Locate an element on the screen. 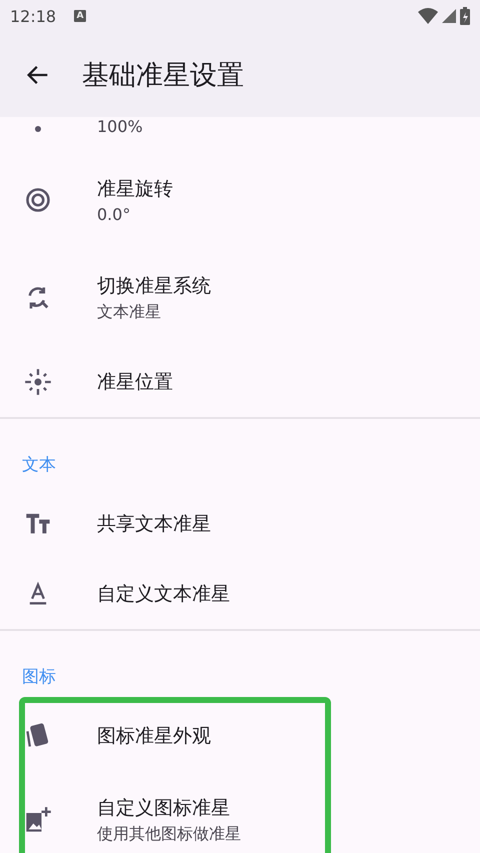 This screenshot has height=853, width=480. setting-title: 自定义文本准星 is located at coordinates (163, 594).